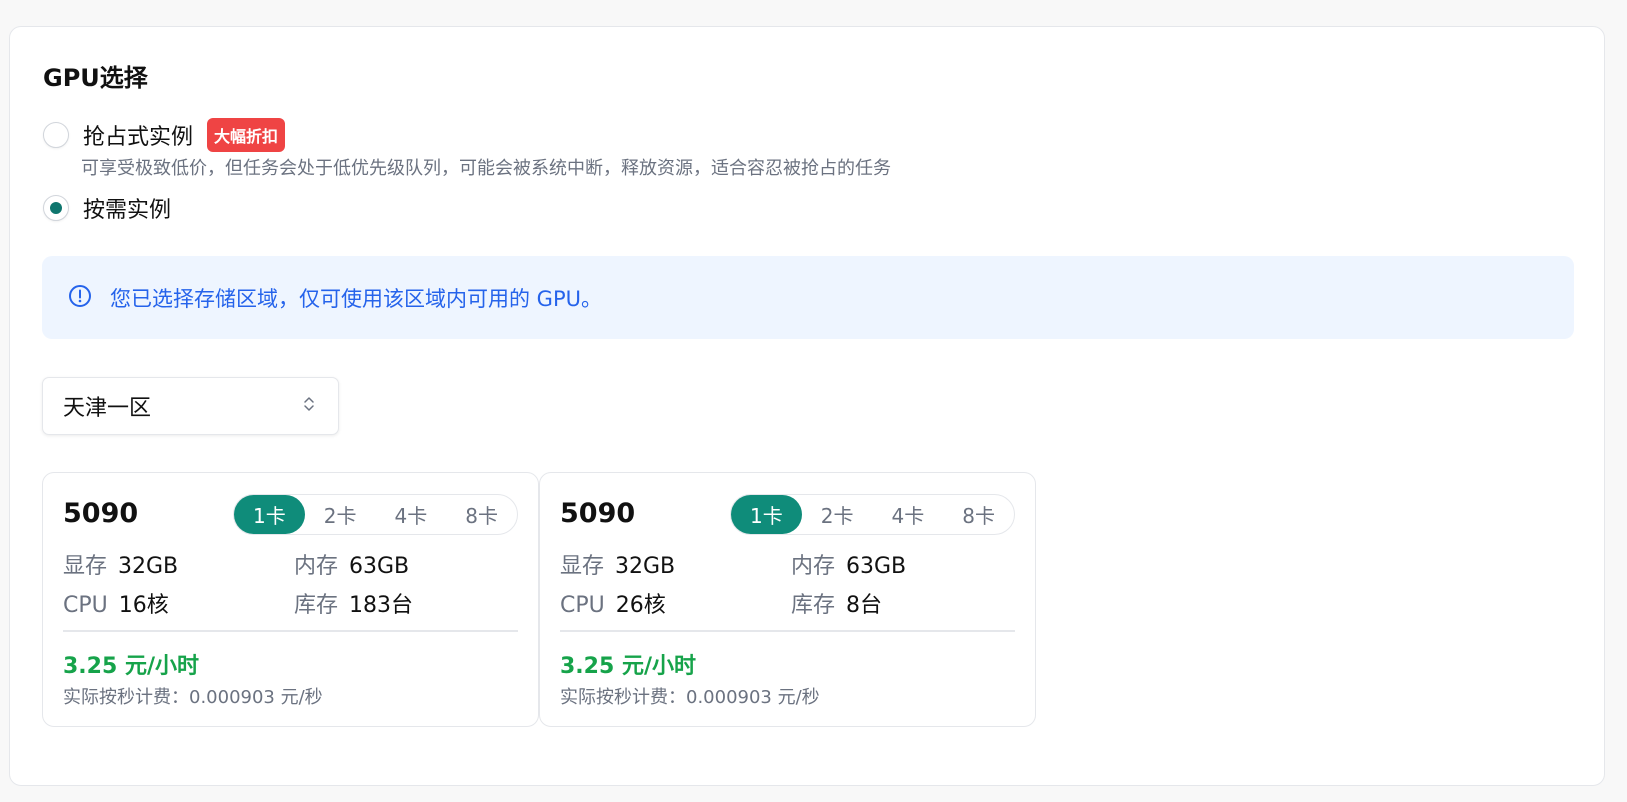  I want to click on radio-selected-dot, so click(56, 208).